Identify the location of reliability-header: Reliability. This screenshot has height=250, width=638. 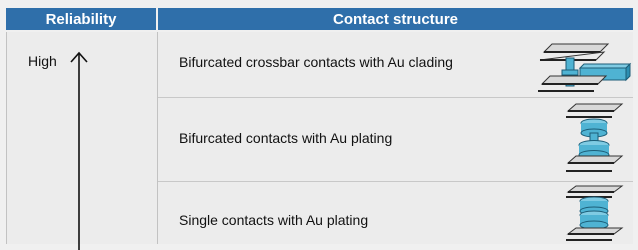
(81, 19).